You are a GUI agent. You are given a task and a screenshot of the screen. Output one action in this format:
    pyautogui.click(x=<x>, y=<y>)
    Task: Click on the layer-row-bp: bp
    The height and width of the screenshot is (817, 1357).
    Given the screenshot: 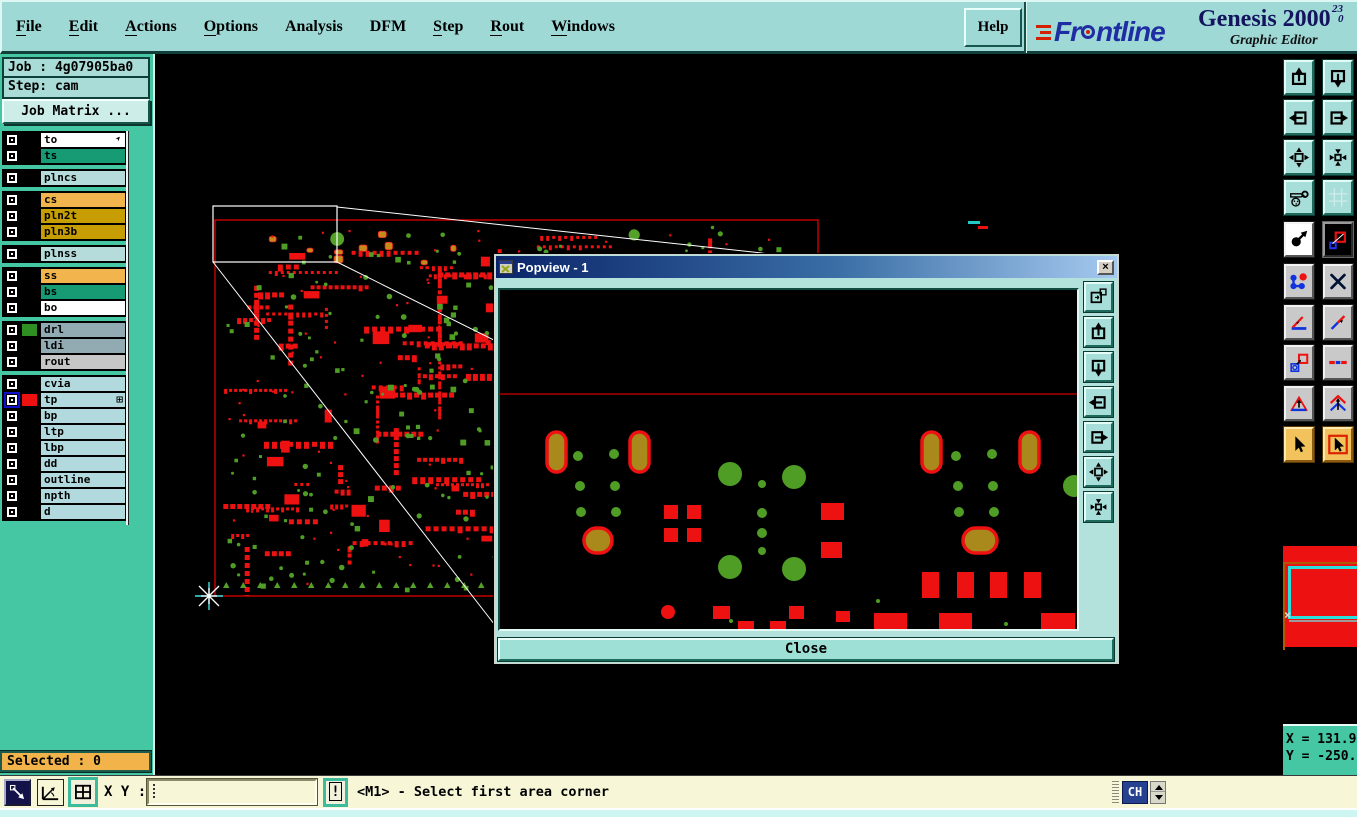 What is the action you would take?
    pyautogui.click(x=64, y=416)
    